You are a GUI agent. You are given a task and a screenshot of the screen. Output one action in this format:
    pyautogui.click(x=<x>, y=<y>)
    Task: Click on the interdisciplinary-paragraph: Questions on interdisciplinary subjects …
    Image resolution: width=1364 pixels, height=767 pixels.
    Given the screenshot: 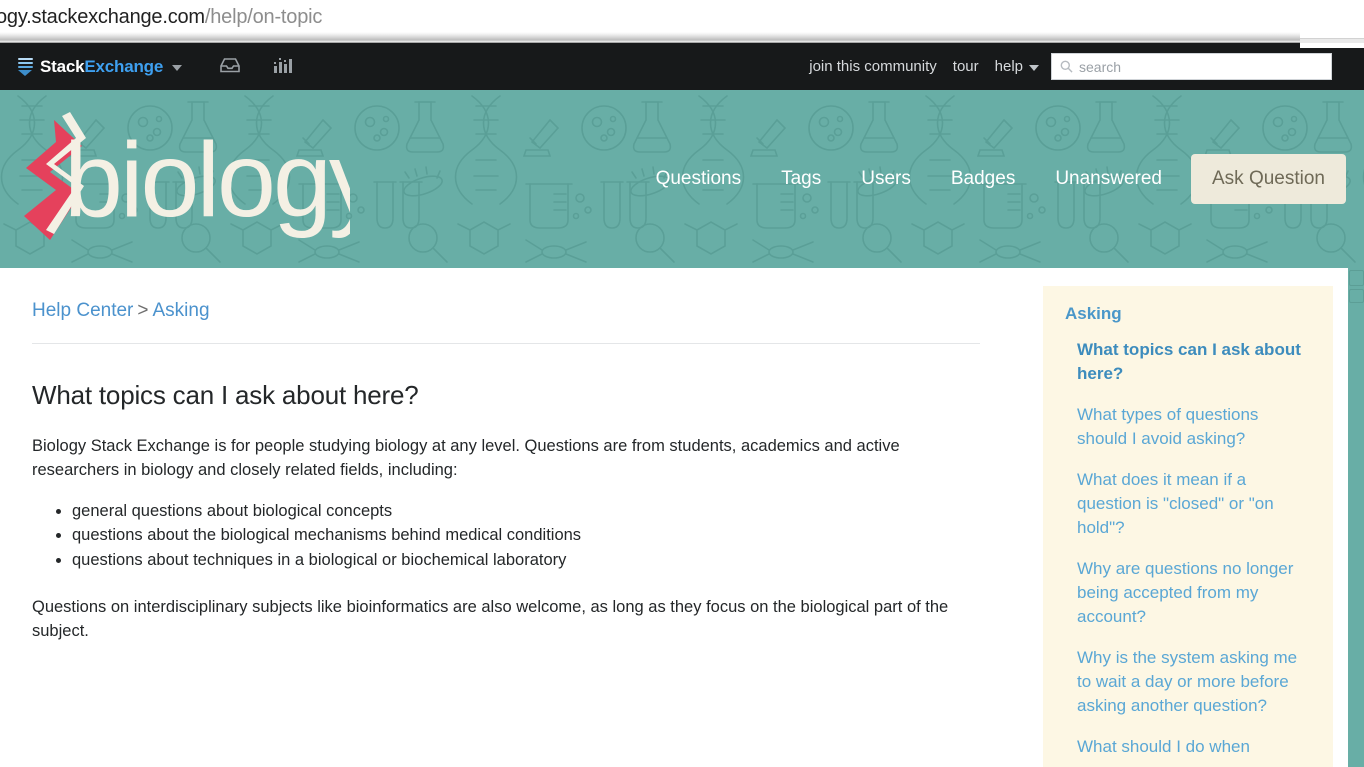 What is the action you would take?
    pyautogui.click(x=490, y=619)
    